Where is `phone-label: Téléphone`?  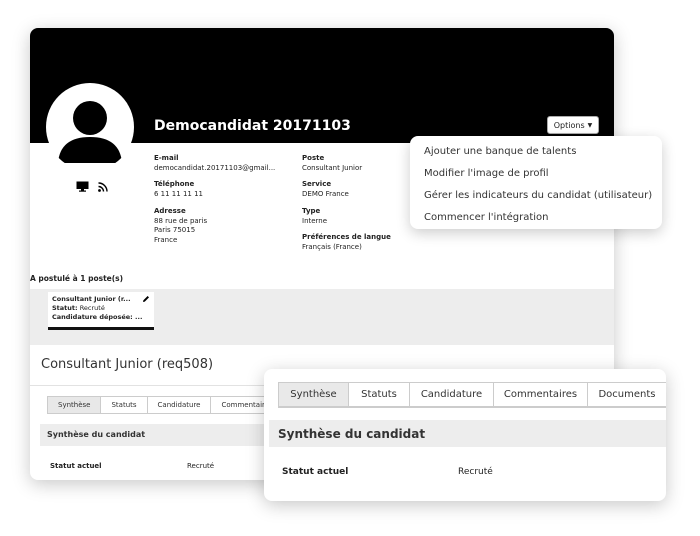 phone-label: Téléphone is located at coordinates (174, 184).